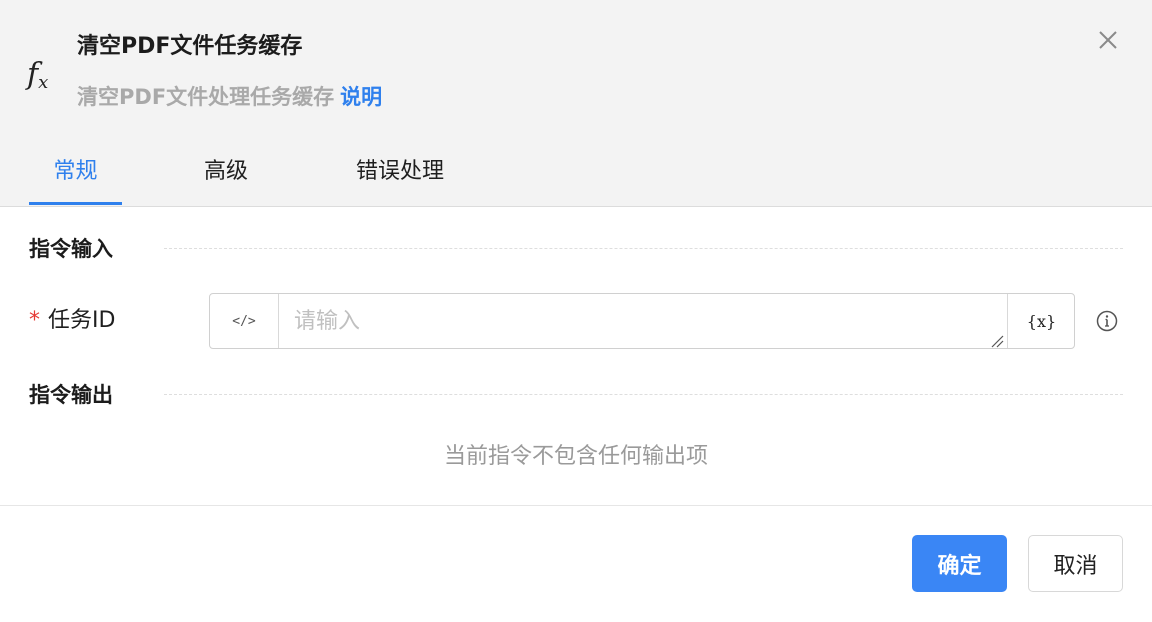  What do you see at coordinates (1041, 321) in the screenshot?
I see `insert-variable-button: {x}` at bounding box center [1041, 321].